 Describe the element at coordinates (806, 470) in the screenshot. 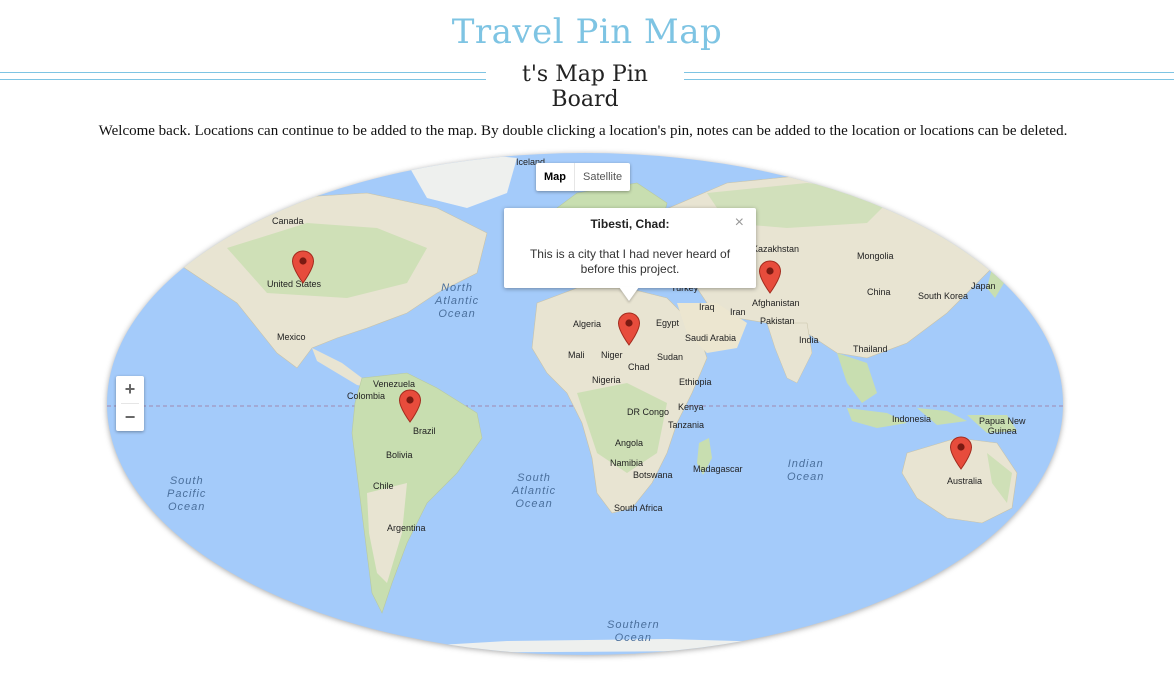

I see `ocean-label-indian: Indian Ocean` at that location.